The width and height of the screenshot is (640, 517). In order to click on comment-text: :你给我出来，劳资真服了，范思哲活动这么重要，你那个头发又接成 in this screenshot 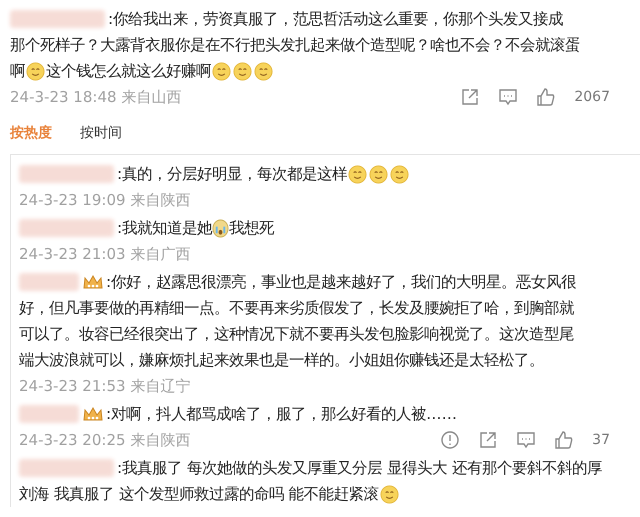, I will do `click(336, 19)`.